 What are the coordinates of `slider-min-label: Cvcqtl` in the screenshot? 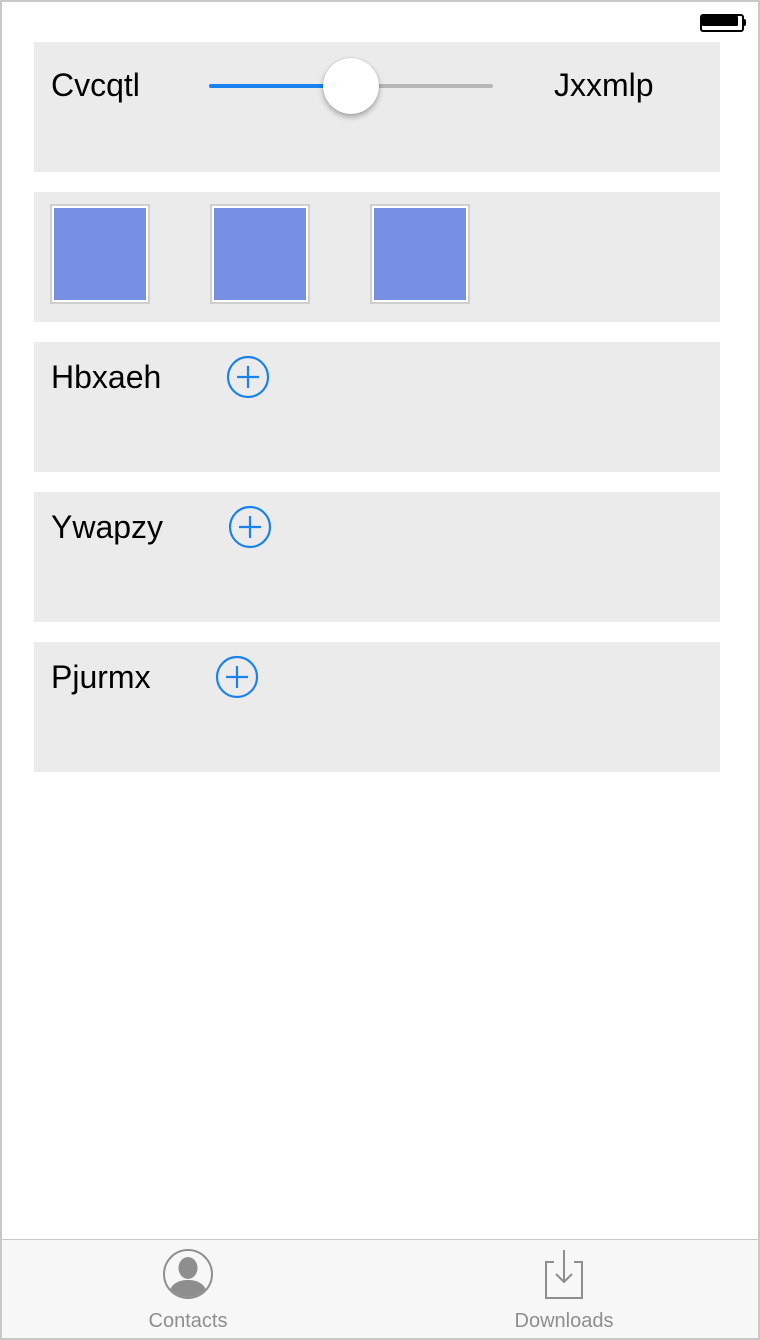 It's located at (95, 85).